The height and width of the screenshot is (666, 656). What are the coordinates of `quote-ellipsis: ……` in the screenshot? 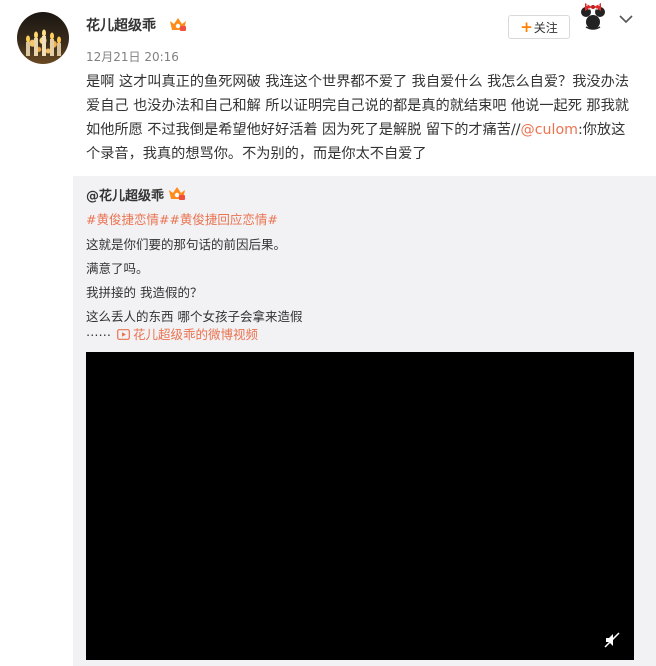 It's located at (98, 331).